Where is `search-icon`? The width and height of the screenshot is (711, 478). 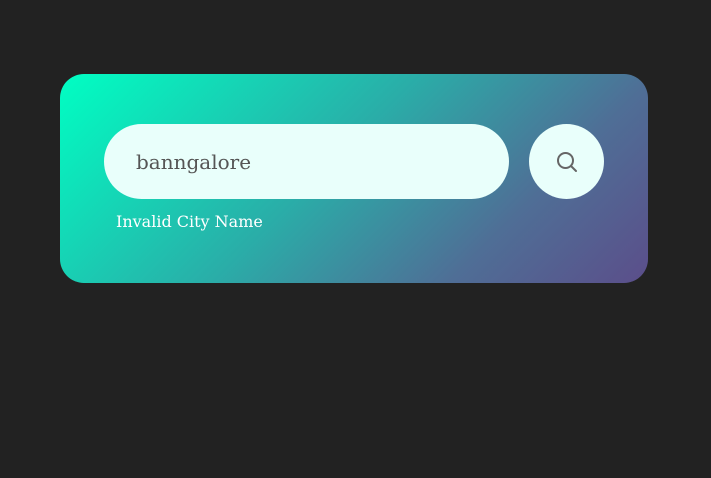 search-icon is located at coordinates (566, 161).